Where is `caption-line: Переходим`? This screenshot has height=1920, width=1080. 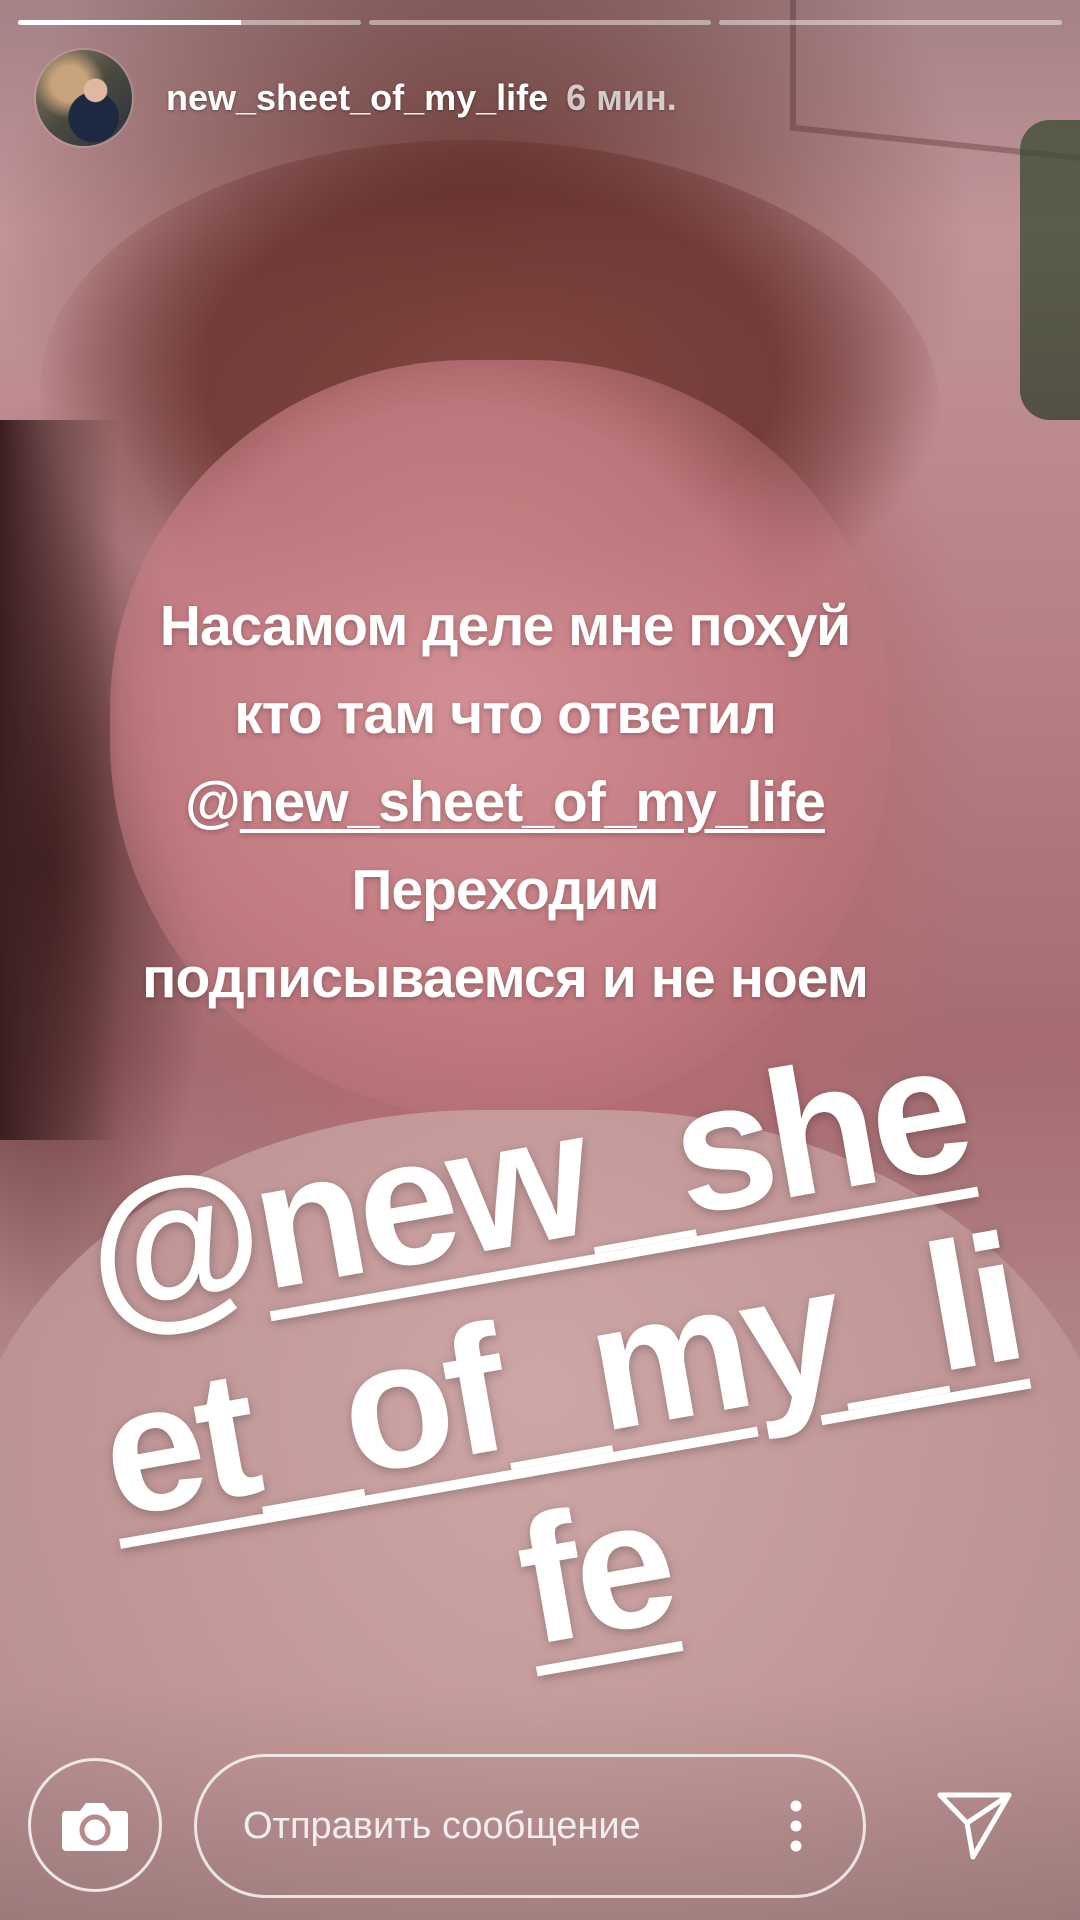 caption-line: Переходим is located at coordinates (505, 890).